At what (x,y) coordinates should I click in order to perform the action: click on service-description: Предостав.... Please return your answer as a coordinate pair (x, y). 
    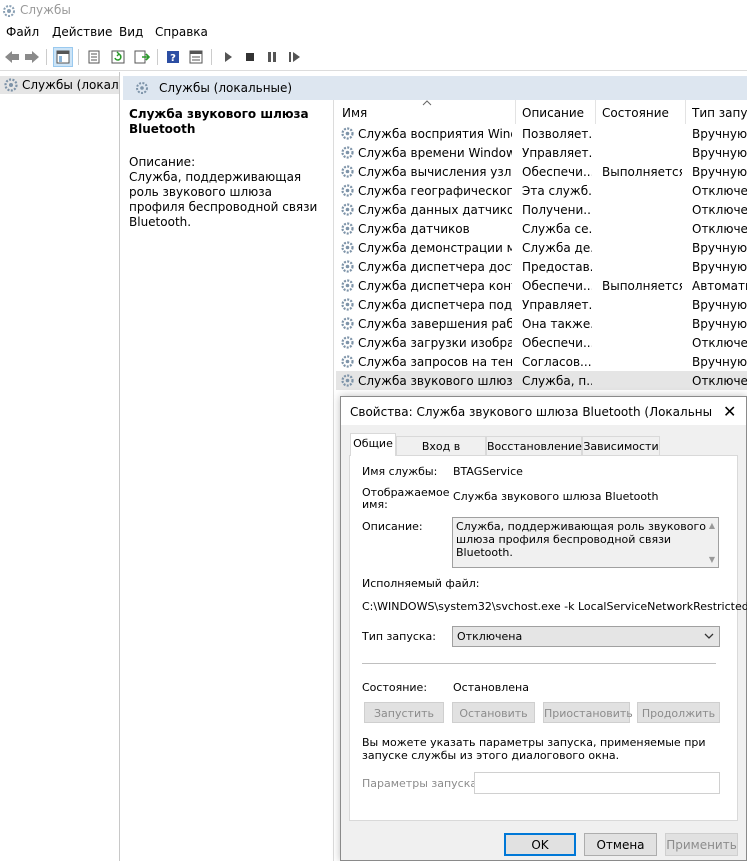
    Looking at the image, I should click on (557, 267).